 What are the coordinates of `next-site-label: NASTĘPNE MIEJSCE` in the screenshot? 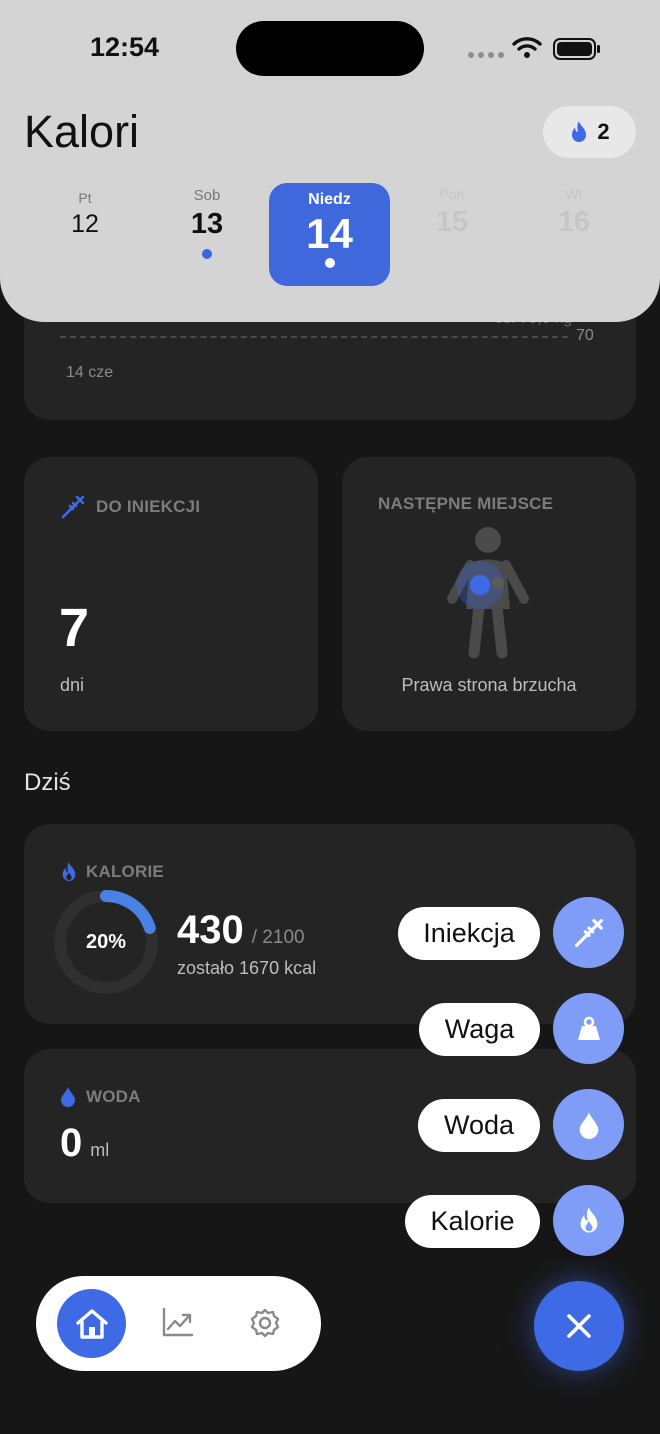 It's located at (466, 503).